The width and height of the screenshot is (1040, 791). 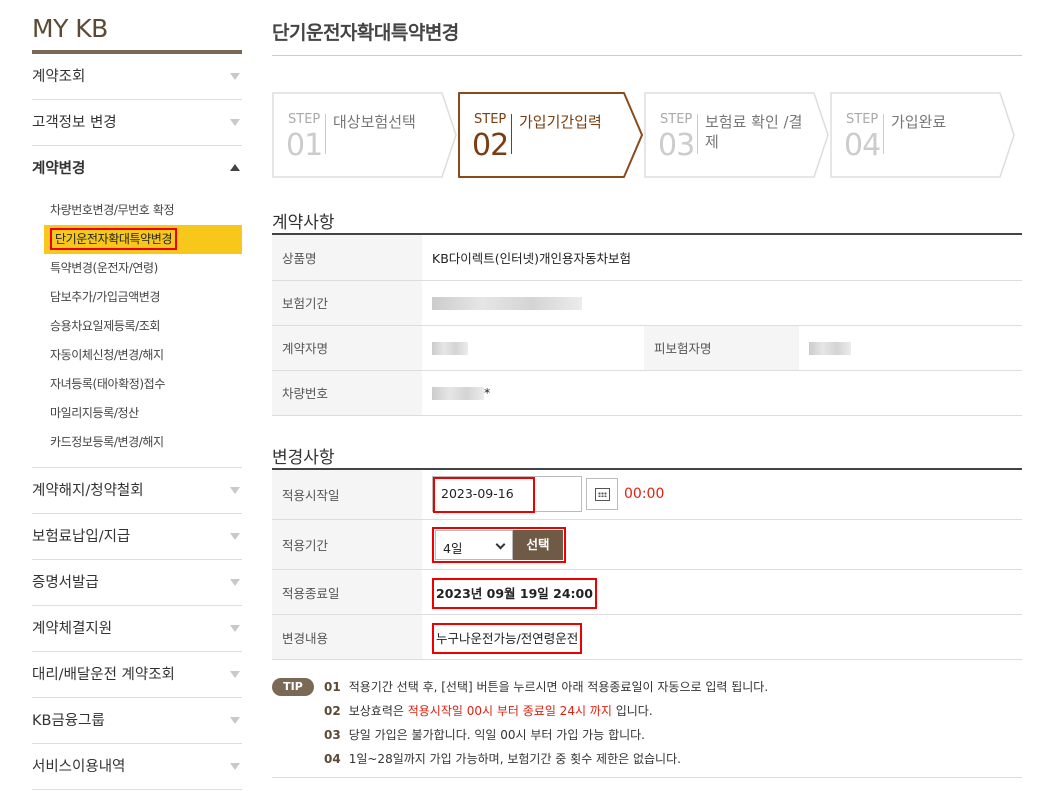 What do you see at coordinates (137, 123) in the screenshot?
I see `menu-customer-info: 고객정보 변경` at bounding box center [137, 123].